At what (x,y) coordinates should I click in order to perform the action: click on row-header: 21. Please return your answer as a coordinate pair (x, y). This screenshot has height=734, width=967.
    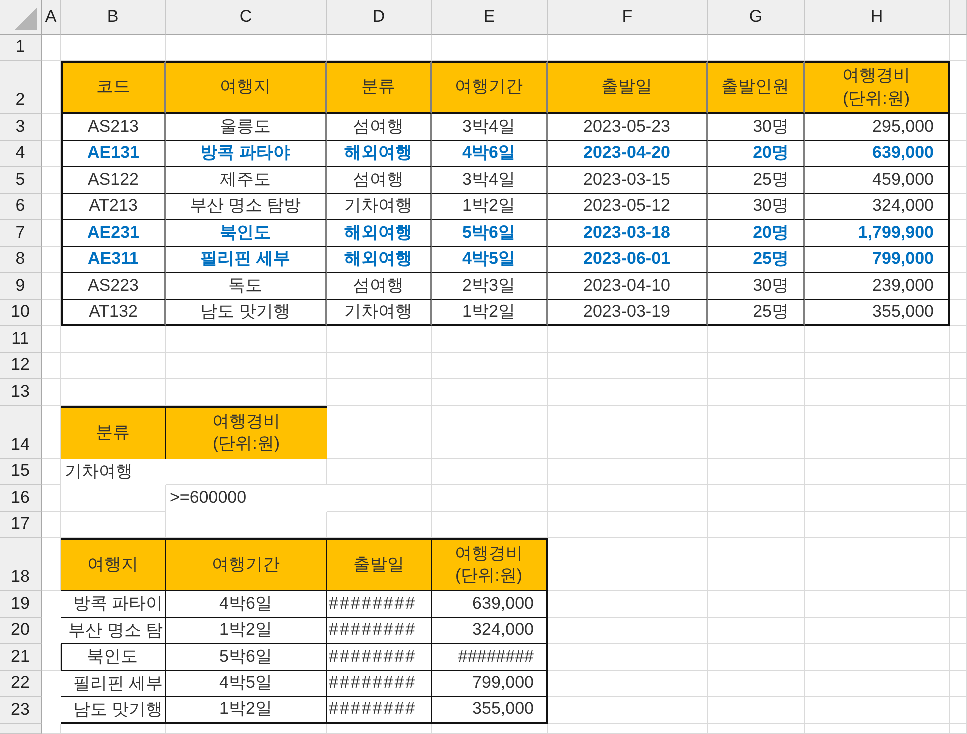
    Looking at the image, I should click on (21, 657).